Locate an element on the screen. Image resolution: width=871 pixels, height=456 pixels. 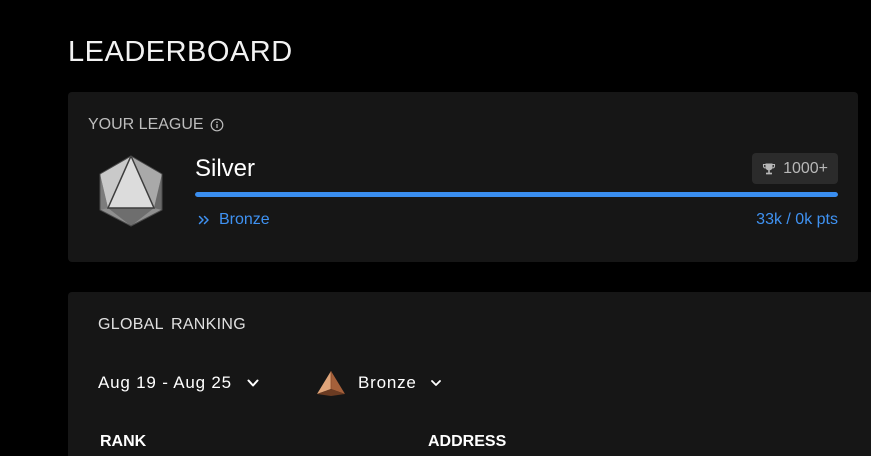
league-points: 33k / 0k pts is located at coordinates (797, 219).